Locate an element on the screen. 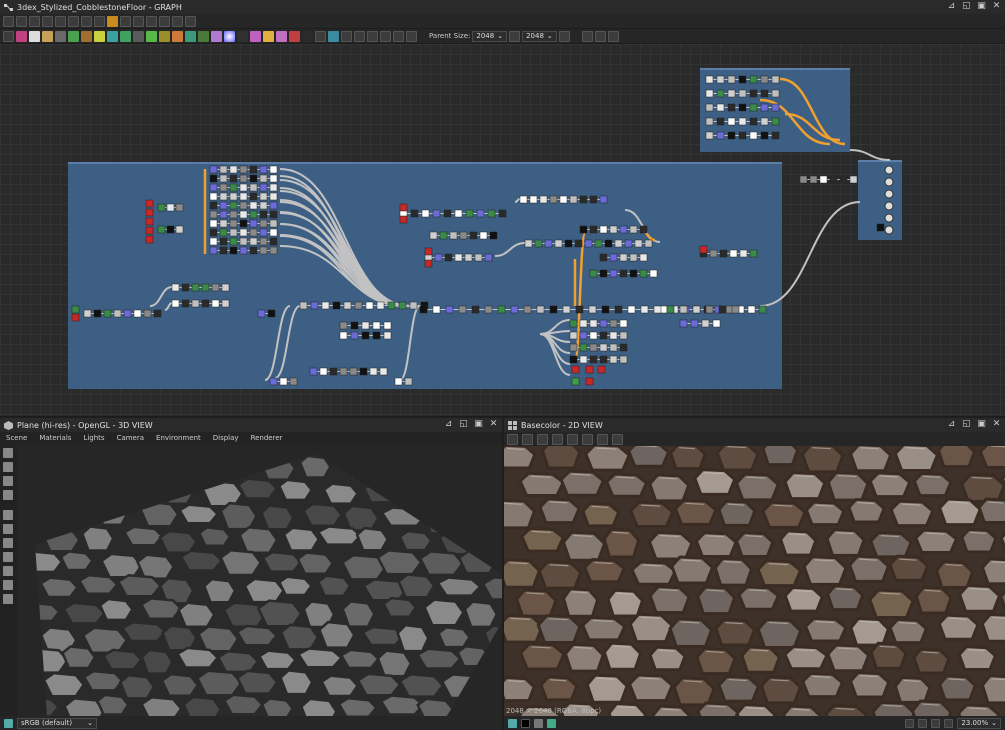 This screenshot has height=730, width=1005. info-icon is located at coordinates (602, 439).